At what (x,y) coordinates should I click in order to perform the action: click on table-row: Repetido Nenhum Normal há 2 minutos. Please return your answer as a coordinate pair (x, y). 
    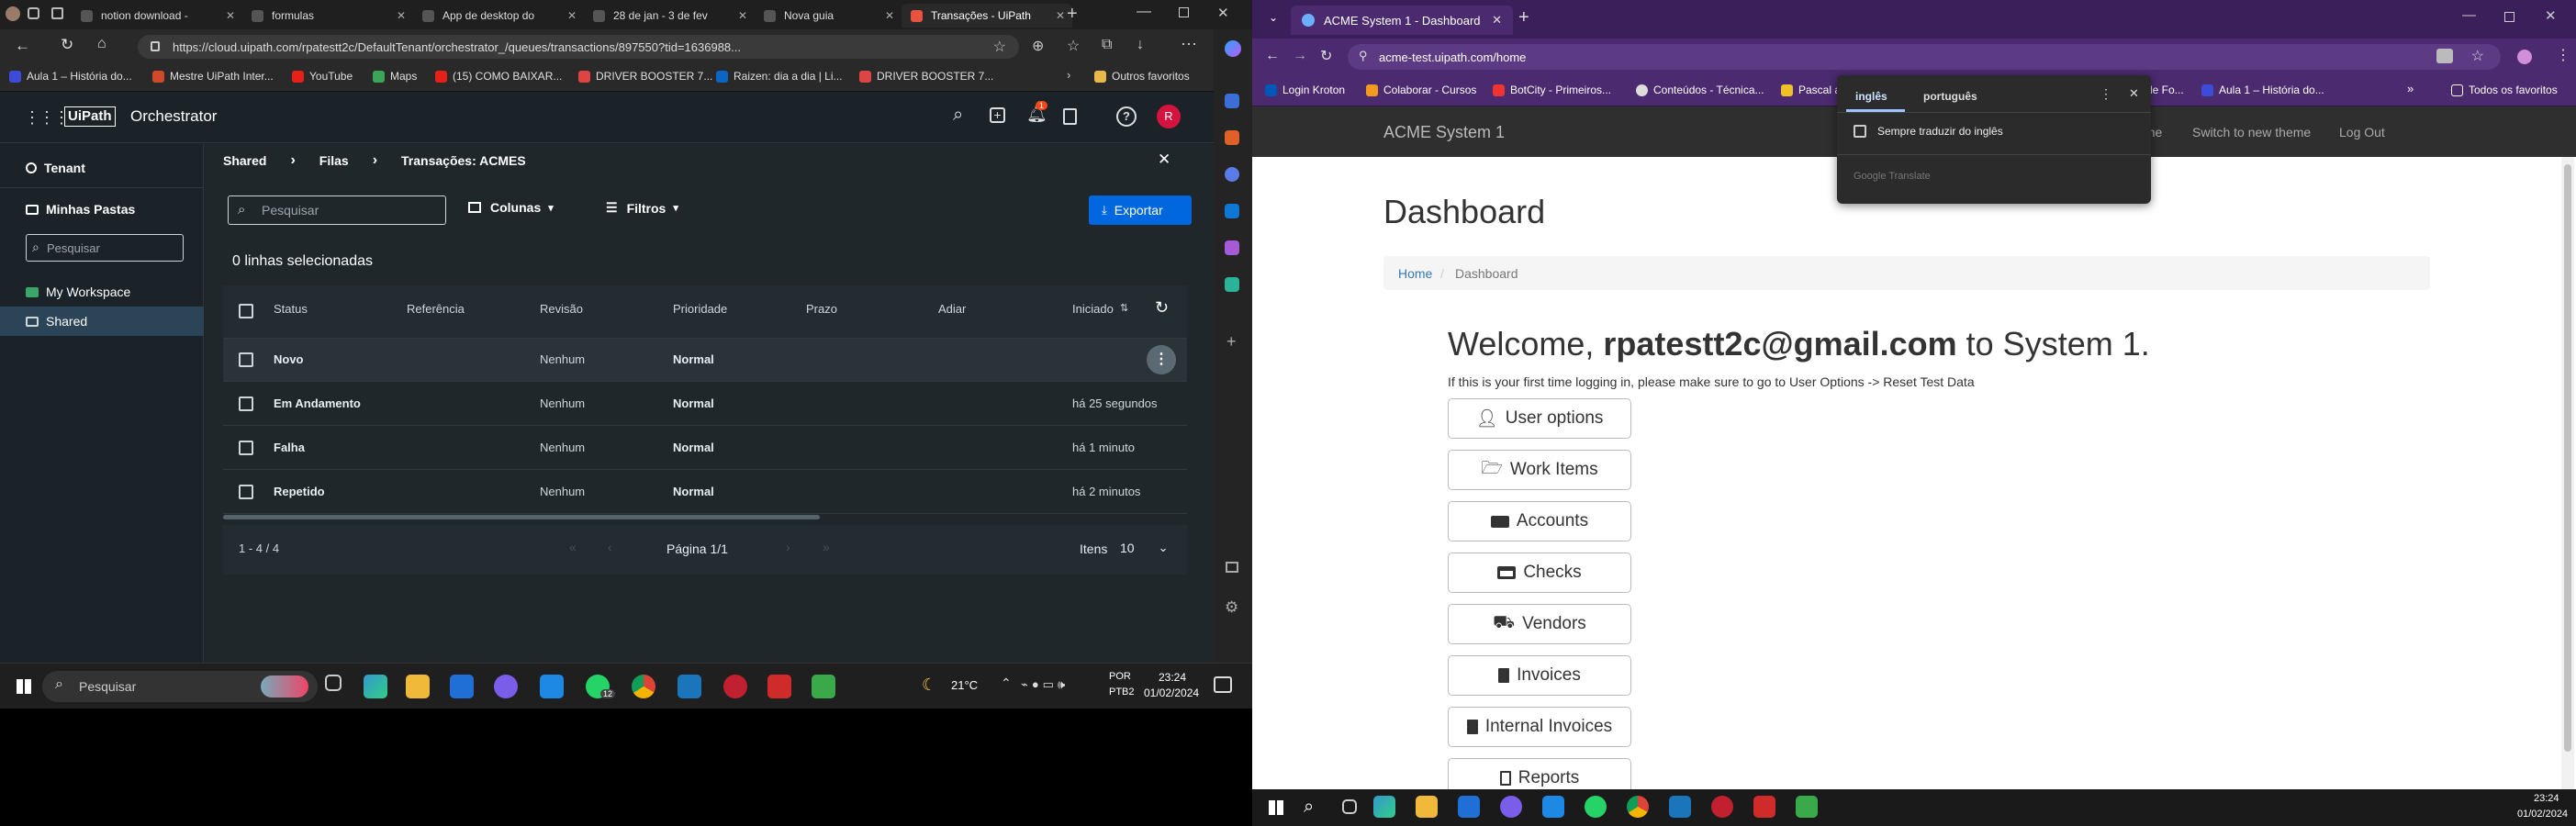
    Looking at the image, I should click on (705, 492).